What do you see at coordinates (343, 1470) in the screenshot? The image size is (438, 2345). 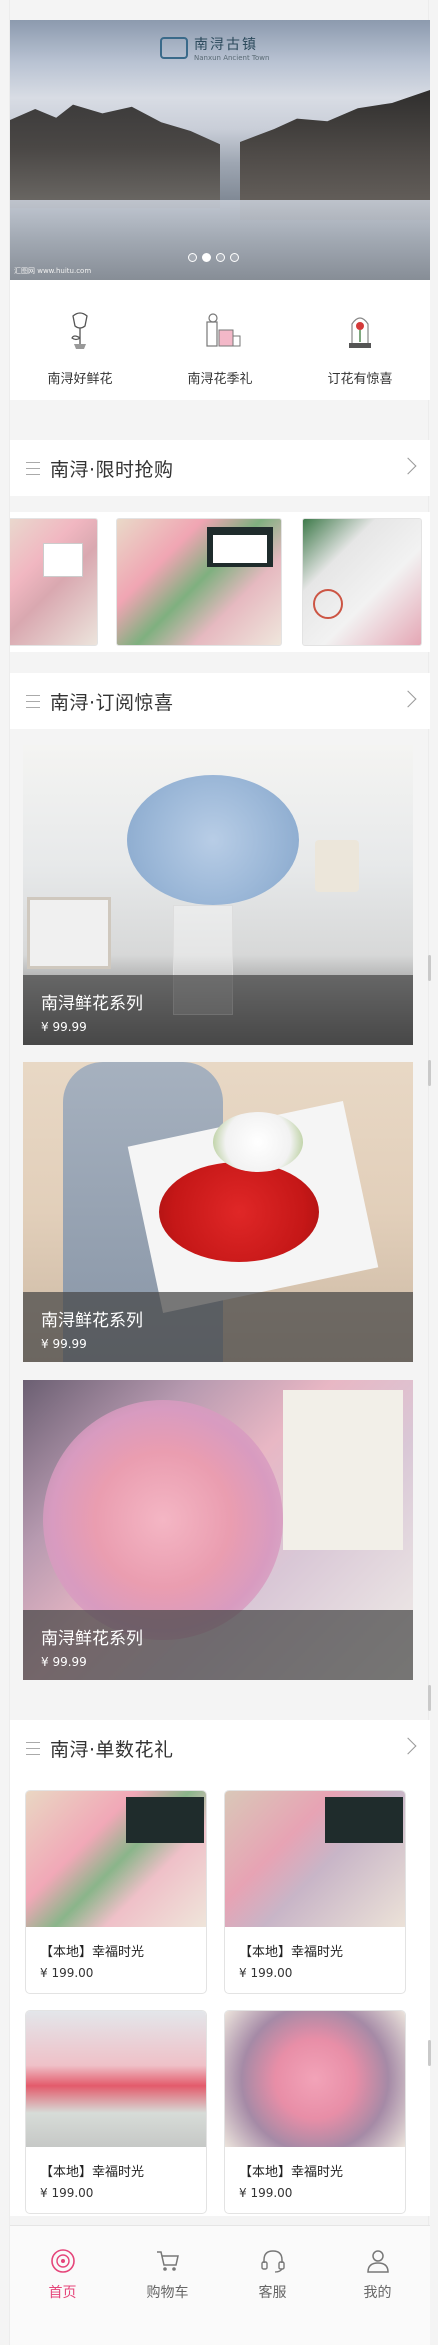 I see `card-prop` at bounding box center [343, 1470].